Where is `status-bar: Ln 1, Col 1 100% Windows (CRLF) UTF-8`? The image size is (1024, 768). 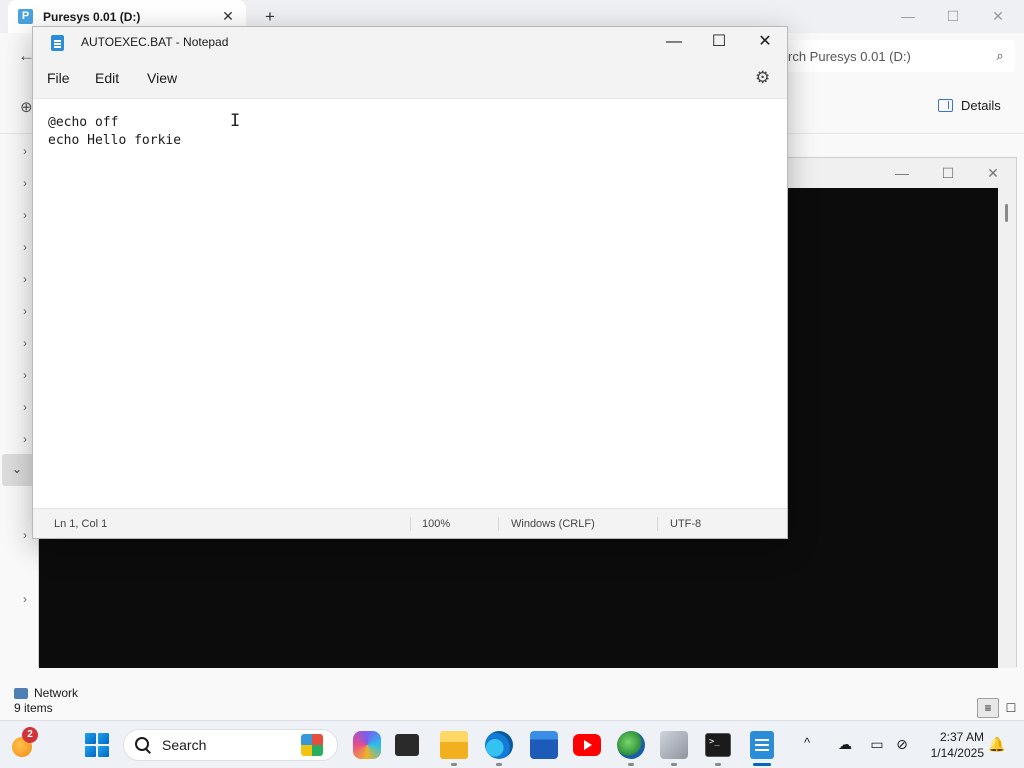
status-bar: Ln 1, Col 1 100% Windows (CRLF) UTF-8 is located at coordinates (410, 523).